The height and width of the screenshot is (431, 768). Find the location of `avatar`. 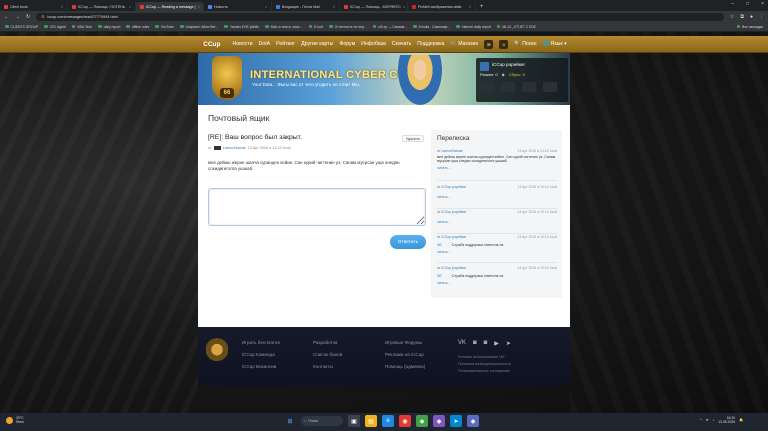

avatar is located at coordinates (484, 66).